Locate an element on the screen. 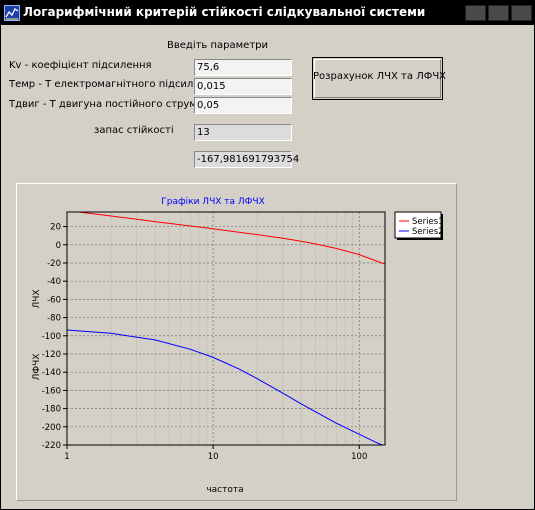  x-axis-ticks: 1 10 100 is located at coordinates (215, 453).